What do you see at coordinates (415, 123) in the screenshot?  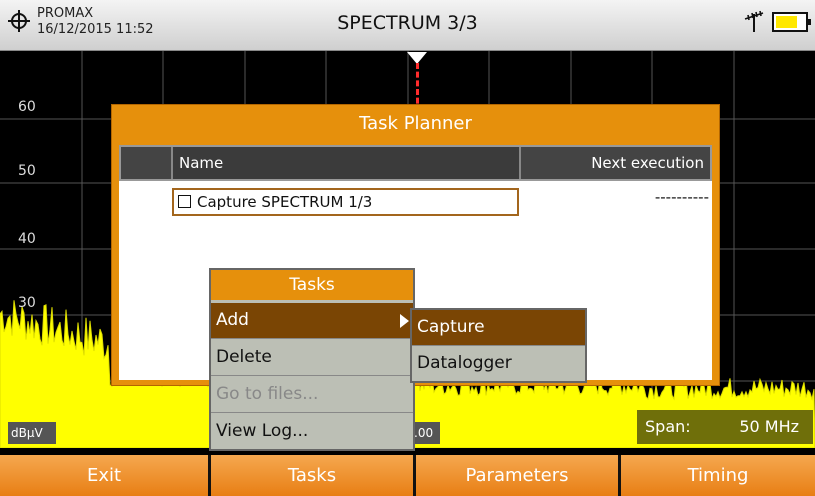 I see `dialog-title: Task Planner` at bounding box center [415, 123].